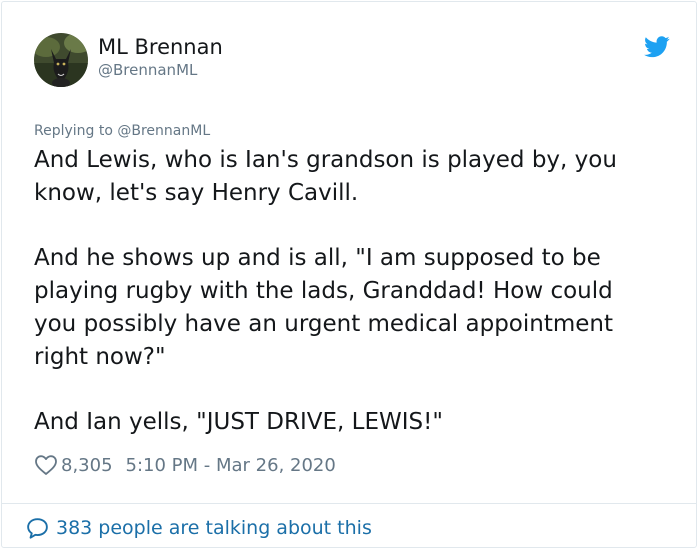 The width and height of the screenshot is (700, 551). Describe the element at coordinates (238, 422) in the screenshot. I see `tweet-paragraph: And Ian yells, "JUST DRIVE, LEWIS!"` at that location.